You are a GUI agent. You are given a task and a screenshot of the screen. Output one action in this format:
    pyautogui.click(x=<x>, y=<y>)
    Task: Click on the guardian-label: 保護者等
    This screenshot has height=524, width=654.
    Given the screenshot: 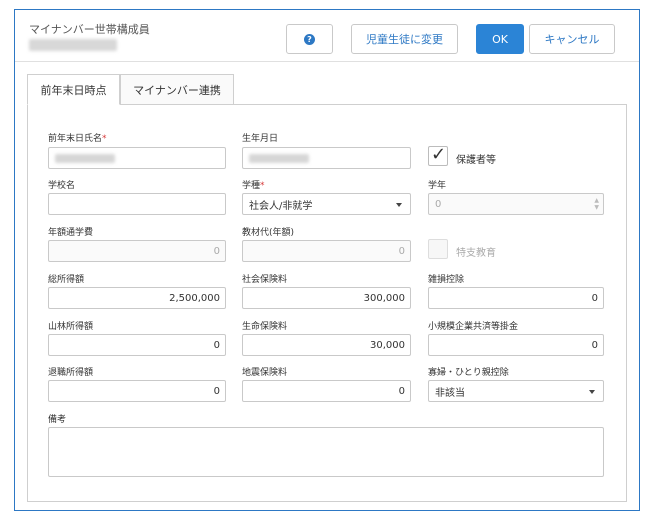 What is the action you would take?
    pyautogui.click(x=476, y=160)
    